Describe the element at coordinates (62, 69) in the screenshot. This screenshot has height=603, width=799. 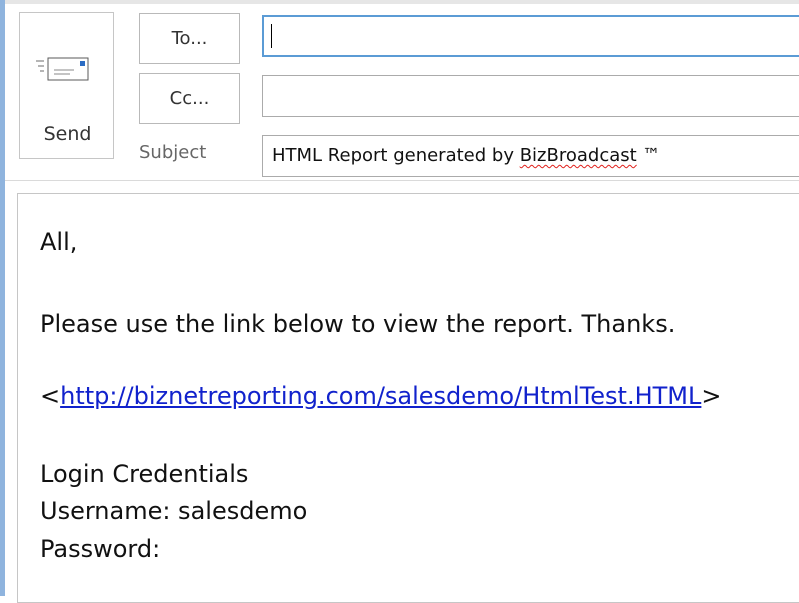
I see `send-envelope-icon` at that location.